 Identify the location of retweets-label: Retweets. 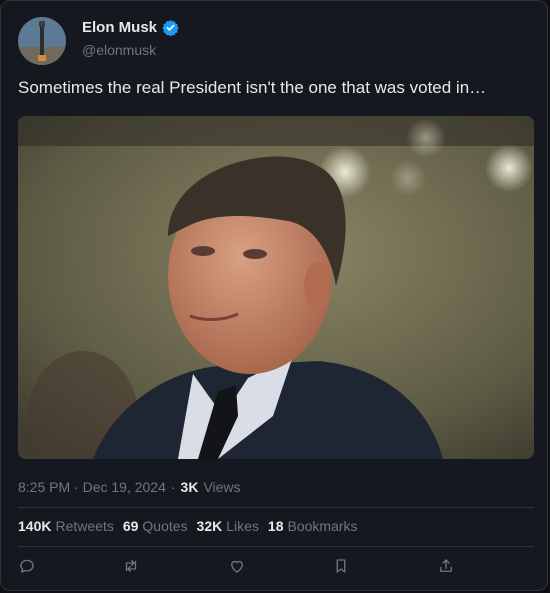
(84, 526).